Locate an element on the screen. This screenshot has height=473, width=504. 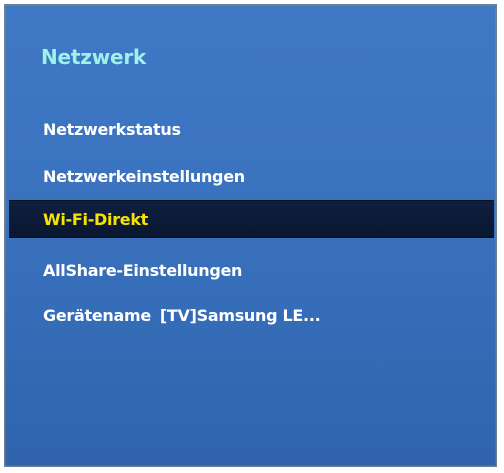
menu-item-netzwerkeinstellungen: Netzwerkeinstellungen is located at coordinates (251, 176).